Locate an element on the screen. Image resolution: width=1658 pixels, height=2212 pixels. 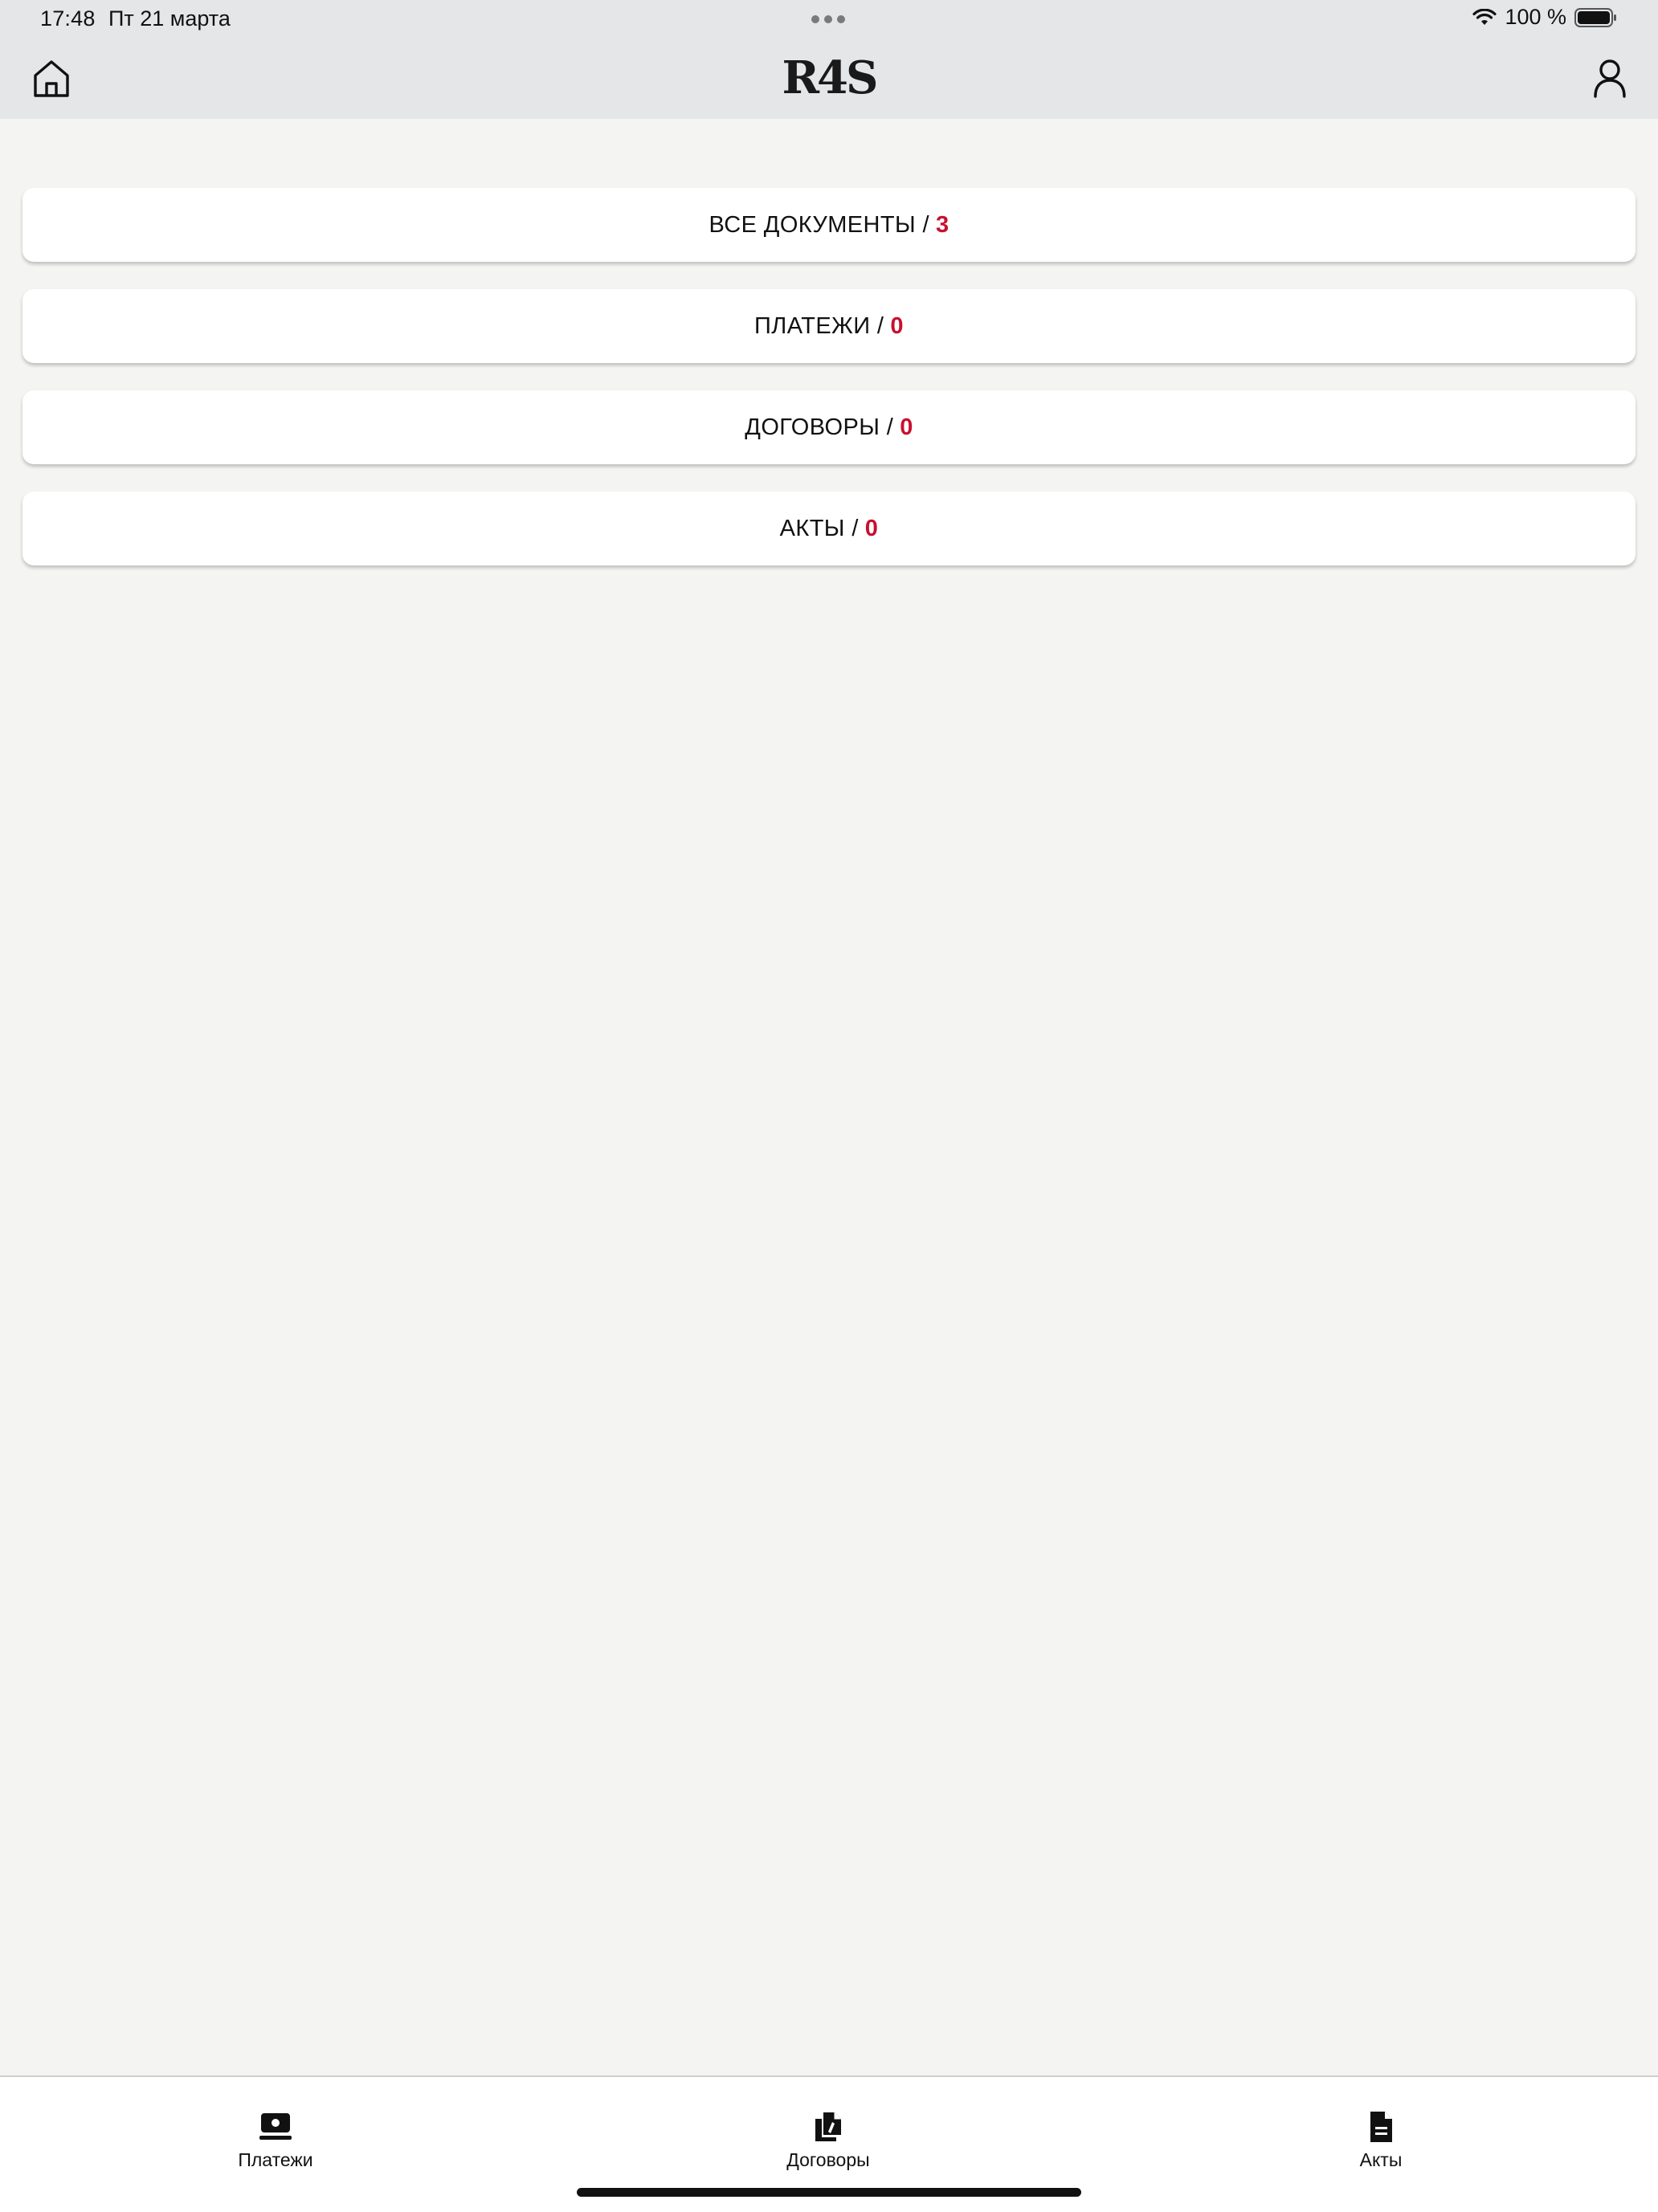
user-icon is located at coordinates (1609, 78).